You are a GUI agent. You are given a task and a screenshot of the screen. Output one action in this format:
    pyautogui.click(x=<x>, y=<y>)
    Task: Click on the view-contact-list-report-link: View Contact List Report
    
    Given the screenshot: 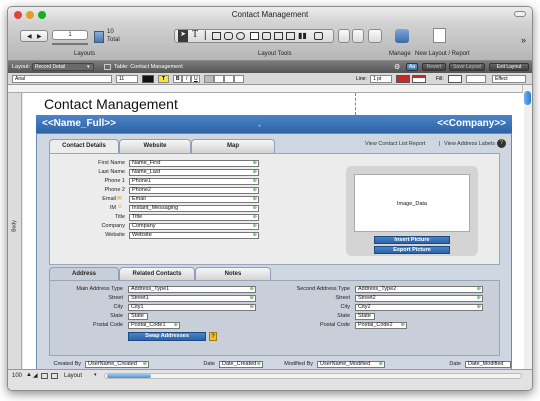 What is the action you would take?
    pyautogui.click(x=395, y=144)
    